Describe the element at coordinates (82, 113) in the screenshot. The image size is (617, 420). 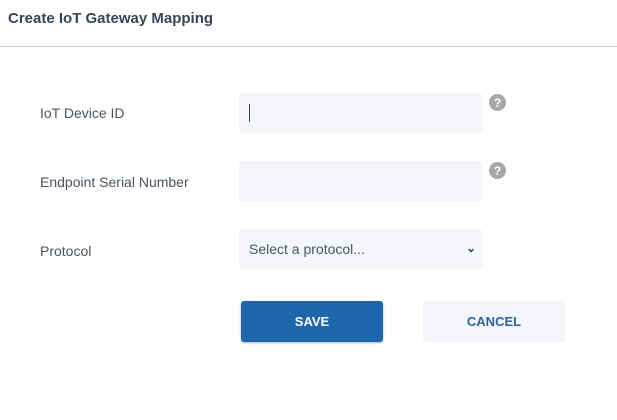
I see `device-id-label: IoT Device ID` at that location.